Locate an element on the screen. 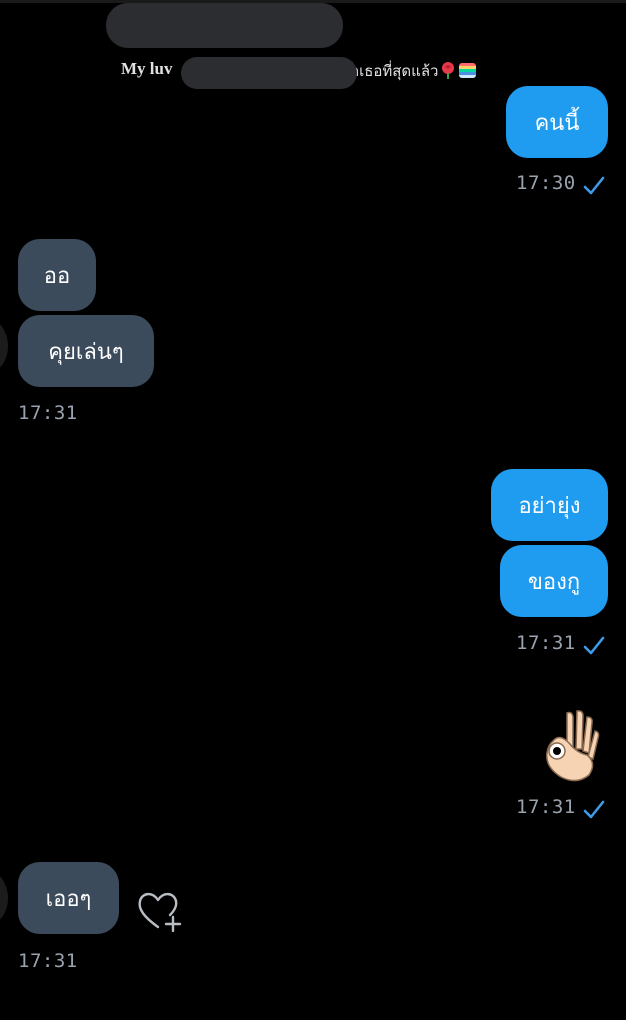 Image resolution: width=626 pixels, height=1020 pixels. outgoing-message-bubble: คนนี้ is located at coordinates (557, 122).